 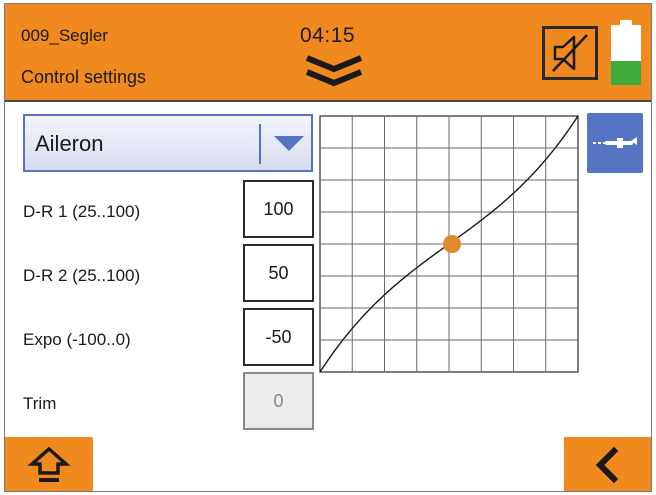 What do you see at coordinates (278, 337) in the screenshot?
I see `expo-input: -50` at bounding box center [278, 337].